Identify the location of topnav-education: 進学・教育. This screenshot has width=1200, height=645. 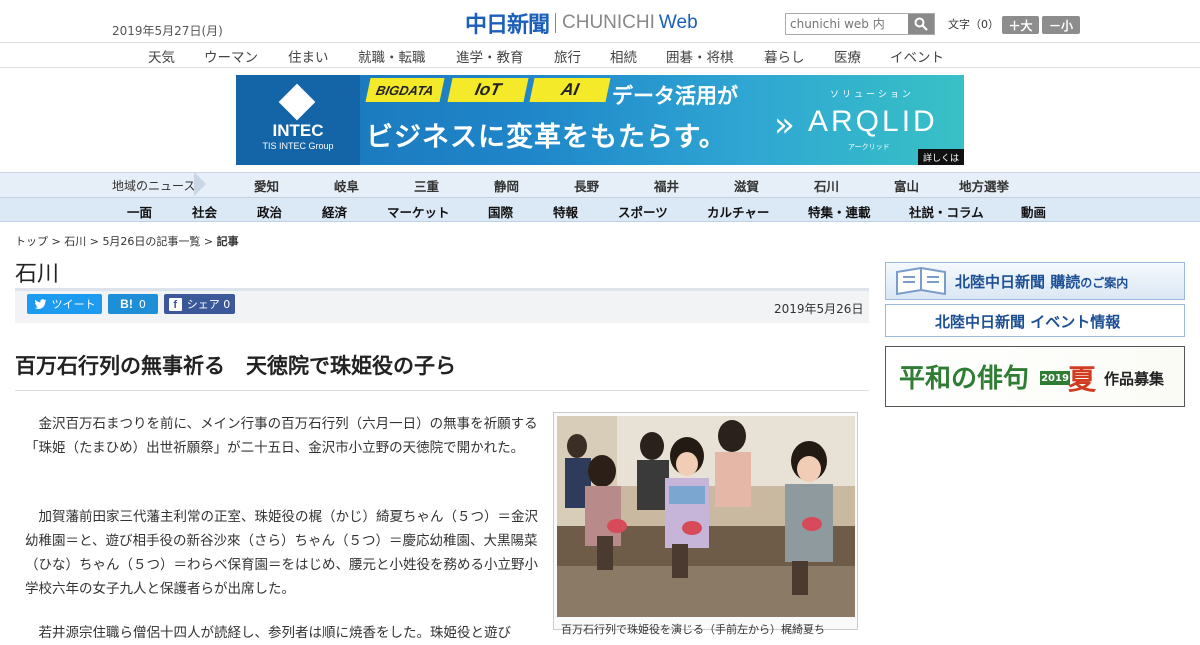
(490, 56).